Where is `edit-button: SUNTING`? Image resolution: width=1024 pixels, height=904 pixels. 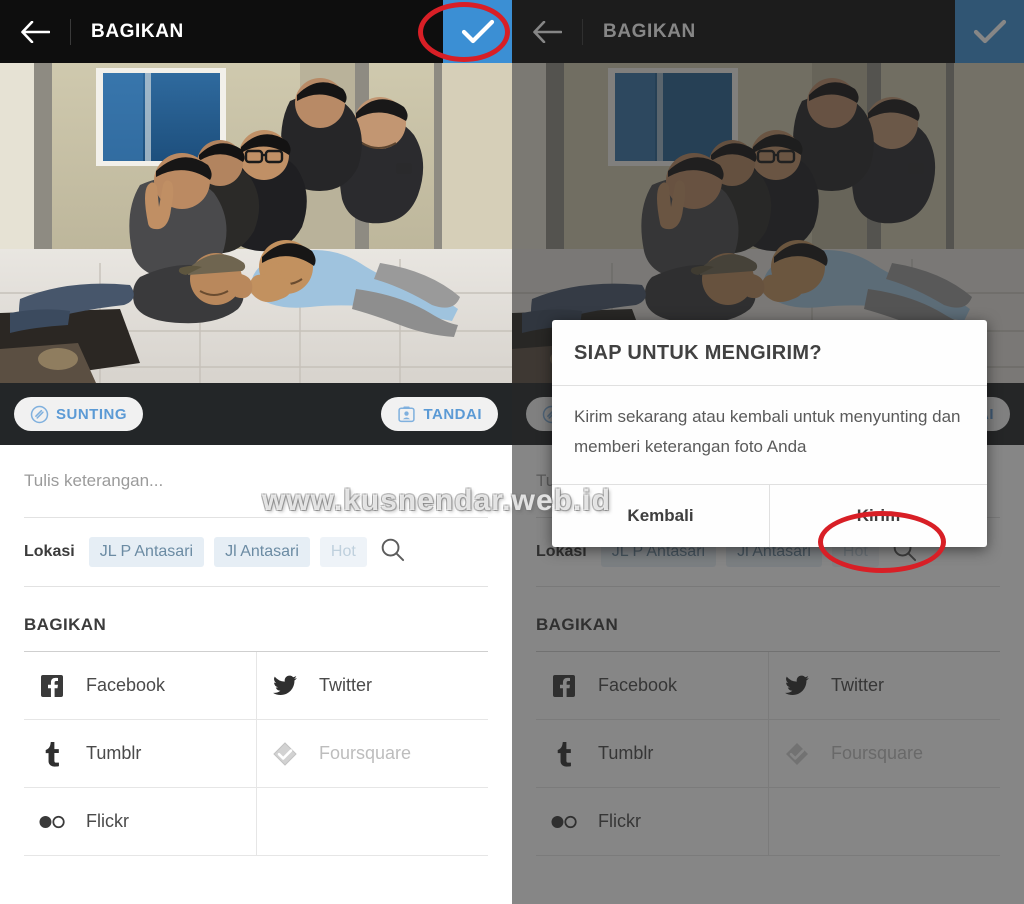 edit-button: SUNTING is located at coordinates (78, 414).